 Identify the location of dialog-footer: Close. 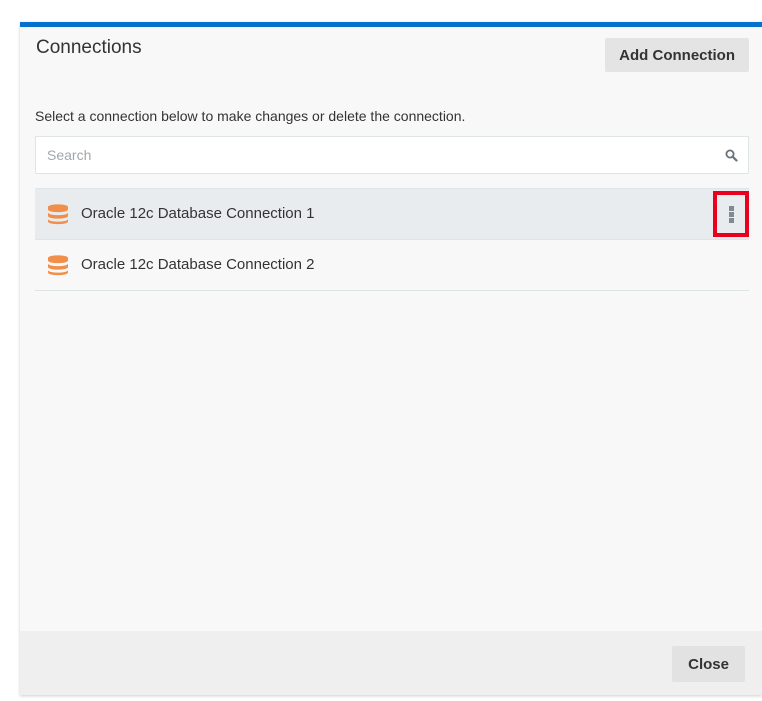
(391, 663).